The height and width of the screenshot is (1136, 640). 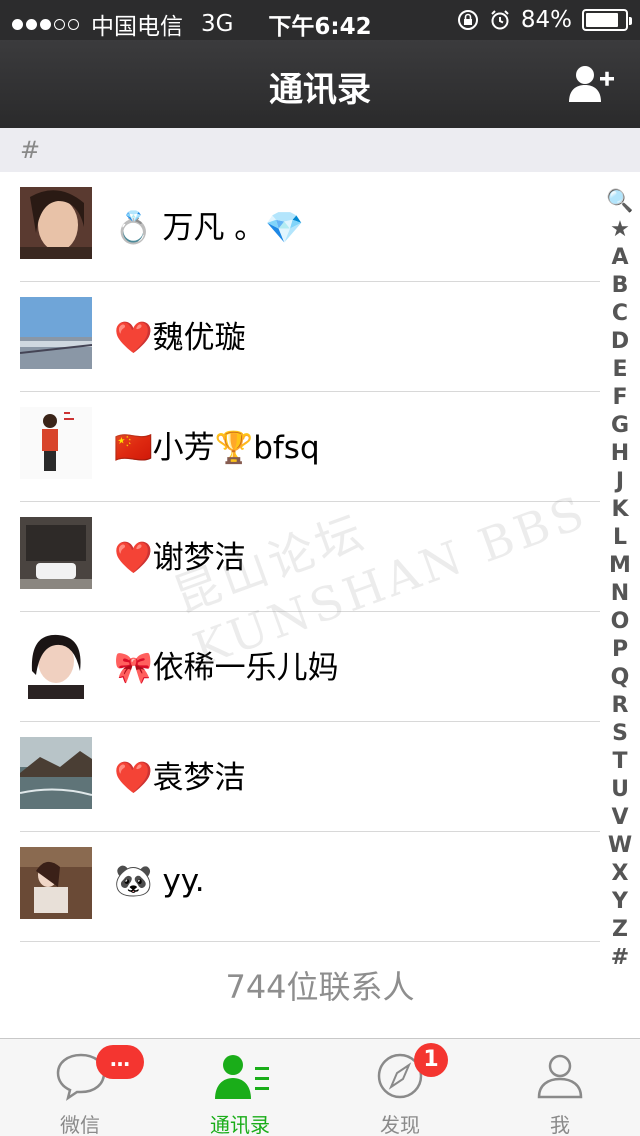 What do you see at coordinates (80, 1087) in the screenshot?
I see `tab-chats: … 微信` at bounding box center [80, 1087].